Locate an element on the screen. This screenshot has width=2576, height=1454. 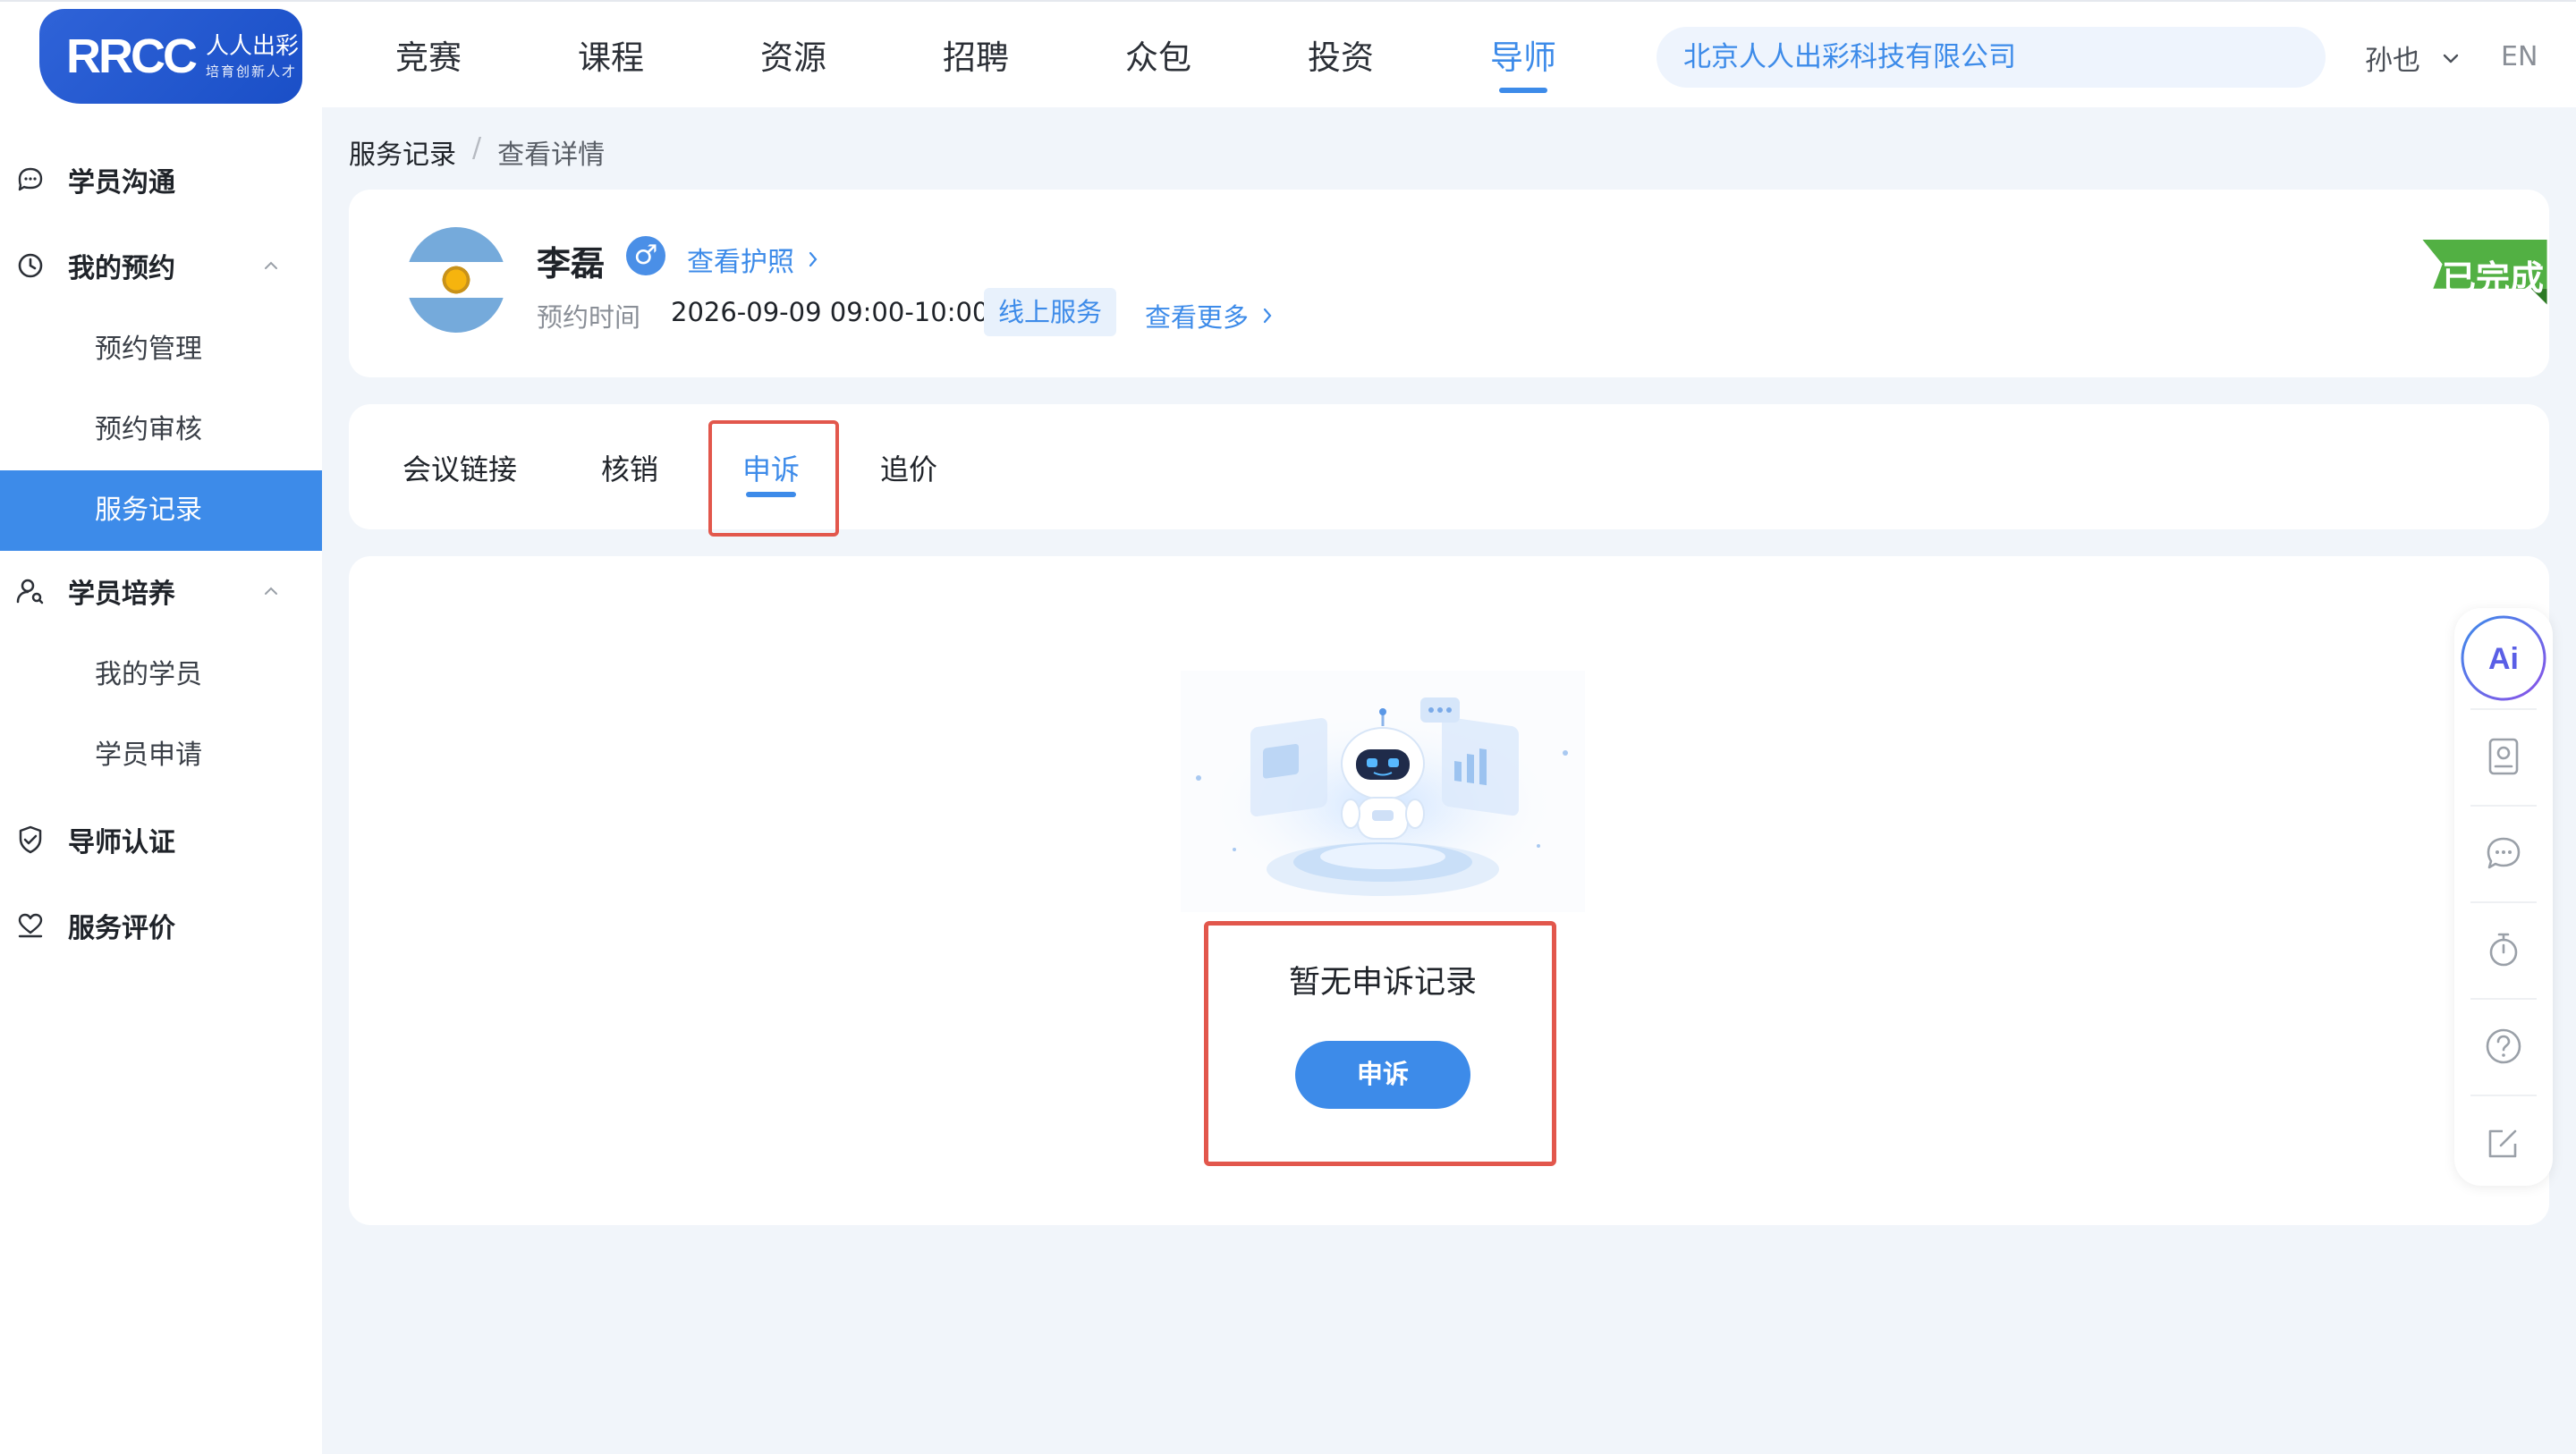
sidebar-item-mentor-certification: 导师认证 is located at coordinates (161, 839).